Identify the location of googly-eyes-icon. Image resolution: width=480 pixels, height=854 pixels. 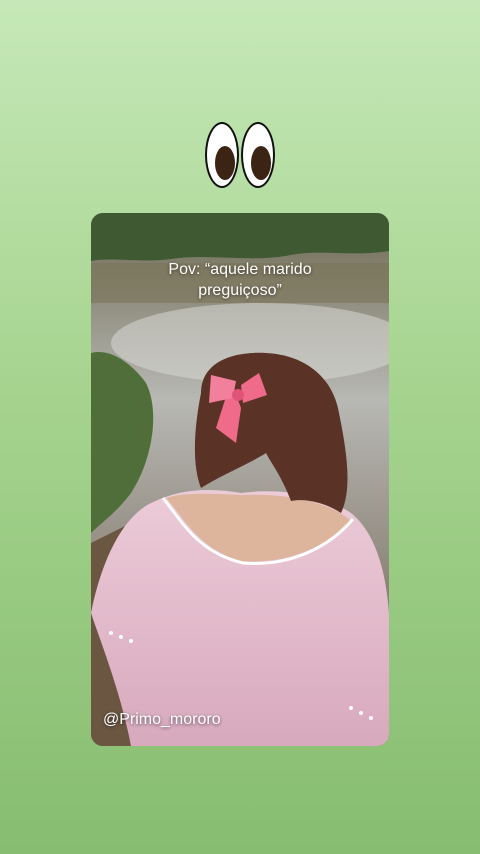
(241, 157).